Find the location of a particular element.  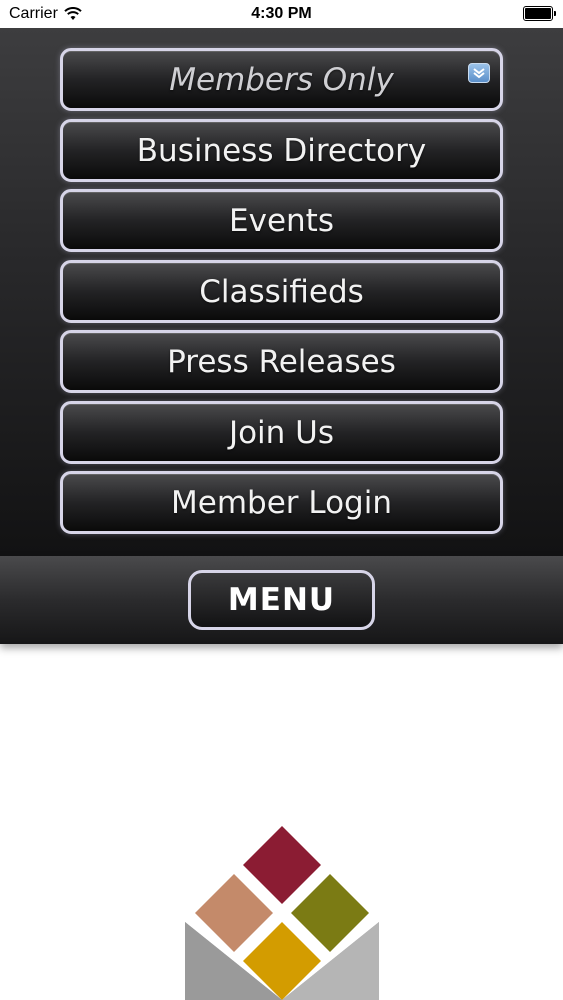

menu-item-press-releases: Press Releases is located at coordinates (281, 361).